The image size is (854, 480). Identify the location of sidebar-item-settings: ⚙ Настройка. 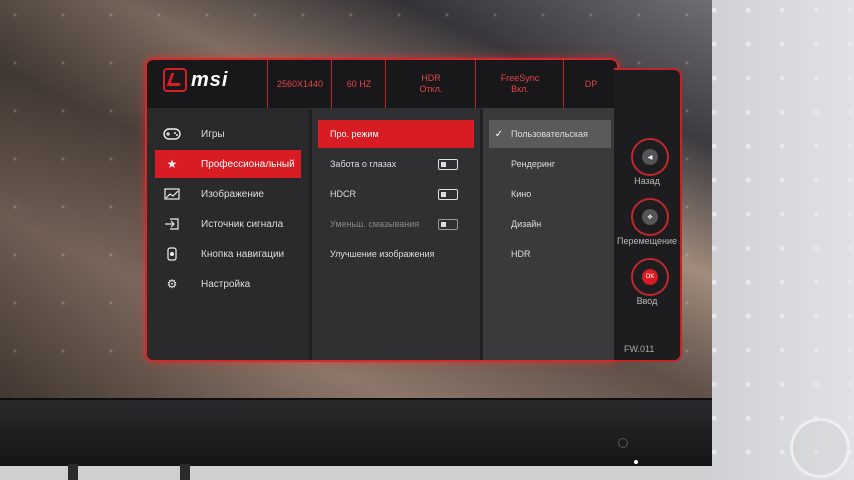
(228, 284).